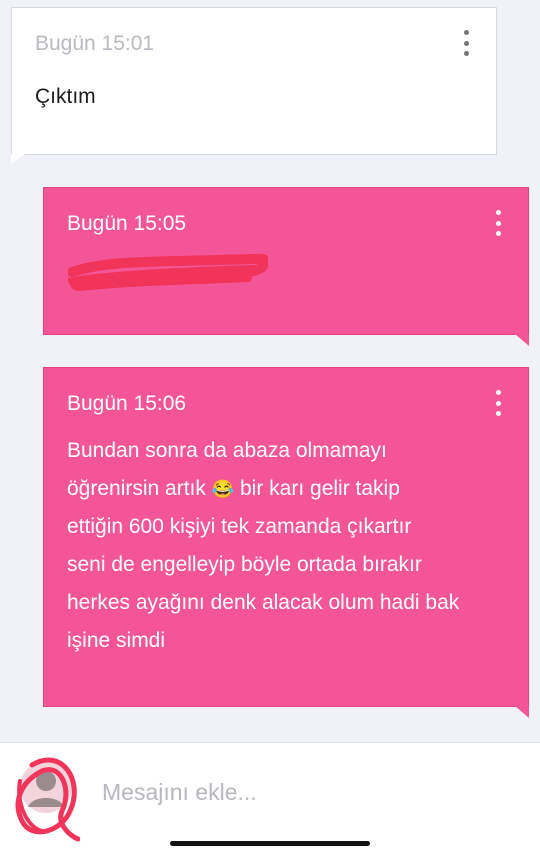 Image resolution: width=540 pixels, height=854 pixels. Describe the element at coordinates (239, 526) in the screenshot. I see `message-line: ettiğin 600 kişiyi tek zamanda çıkartır` at that location.